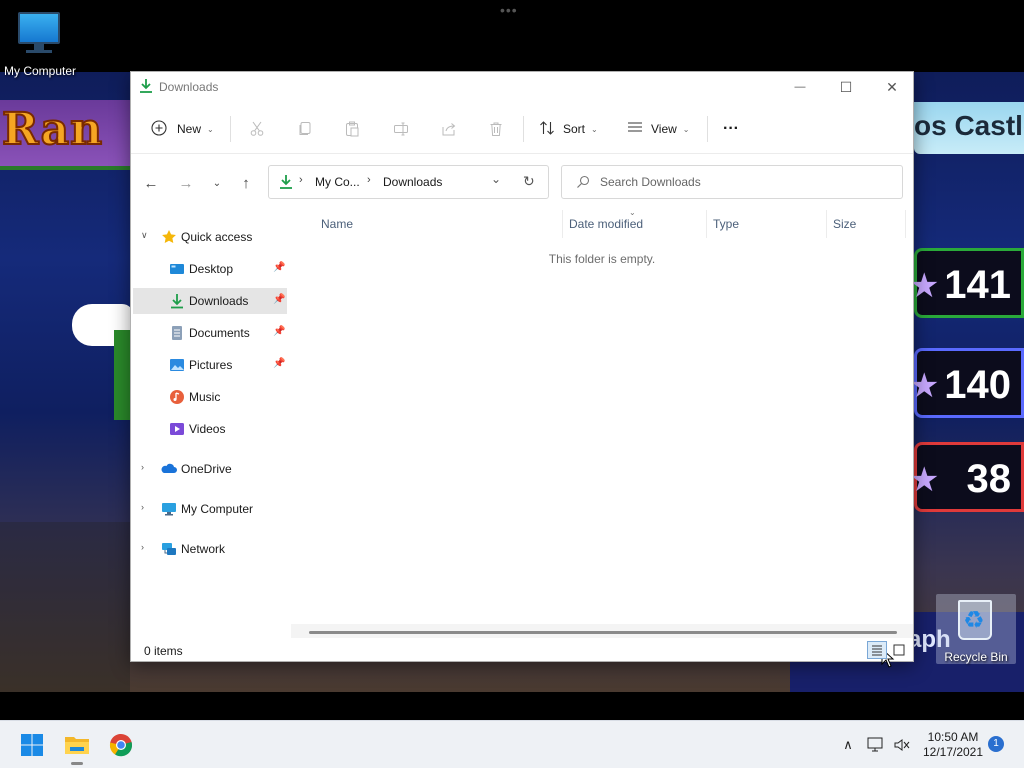  What do you see at coordinates (177, 269) in the screenshot?
I see `desktop-icon` at bounding box center [177, 269].